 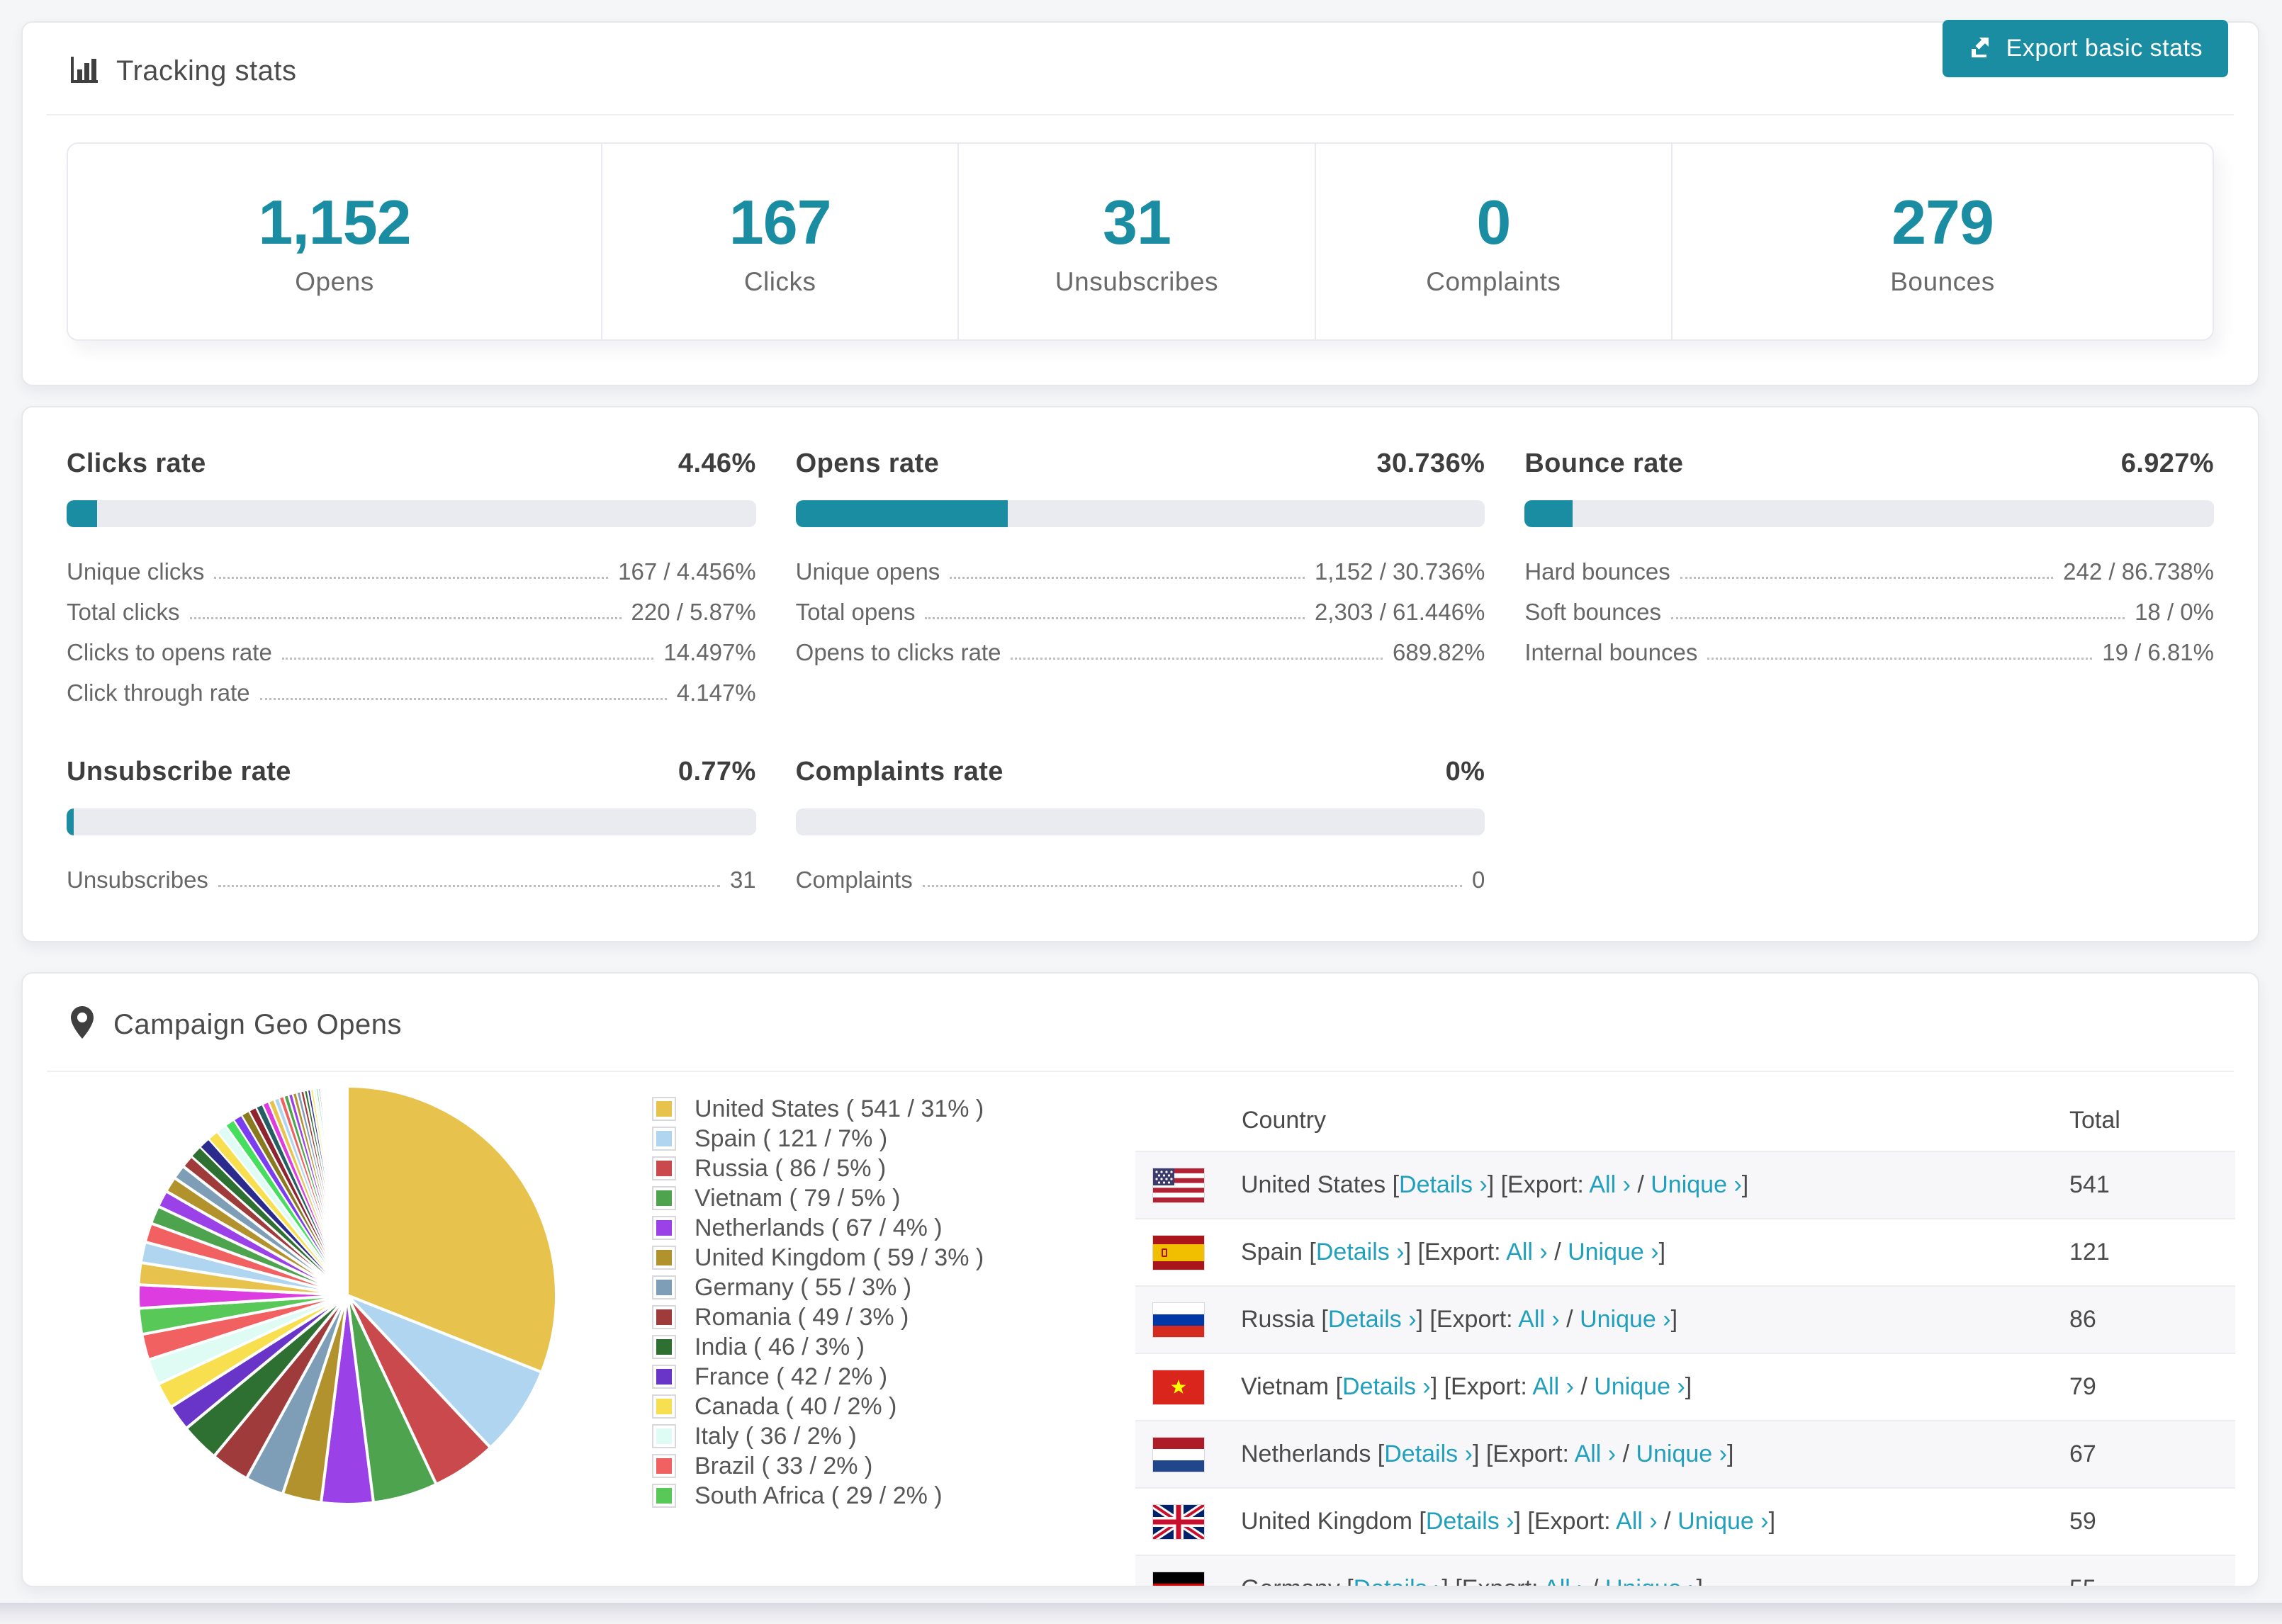 What do you see at coordinates (818, 1496) in the screenshot?
I see `legend-item-south-africa: South Africa ( 29 / 2% )` at bounding box center [818, 1496].